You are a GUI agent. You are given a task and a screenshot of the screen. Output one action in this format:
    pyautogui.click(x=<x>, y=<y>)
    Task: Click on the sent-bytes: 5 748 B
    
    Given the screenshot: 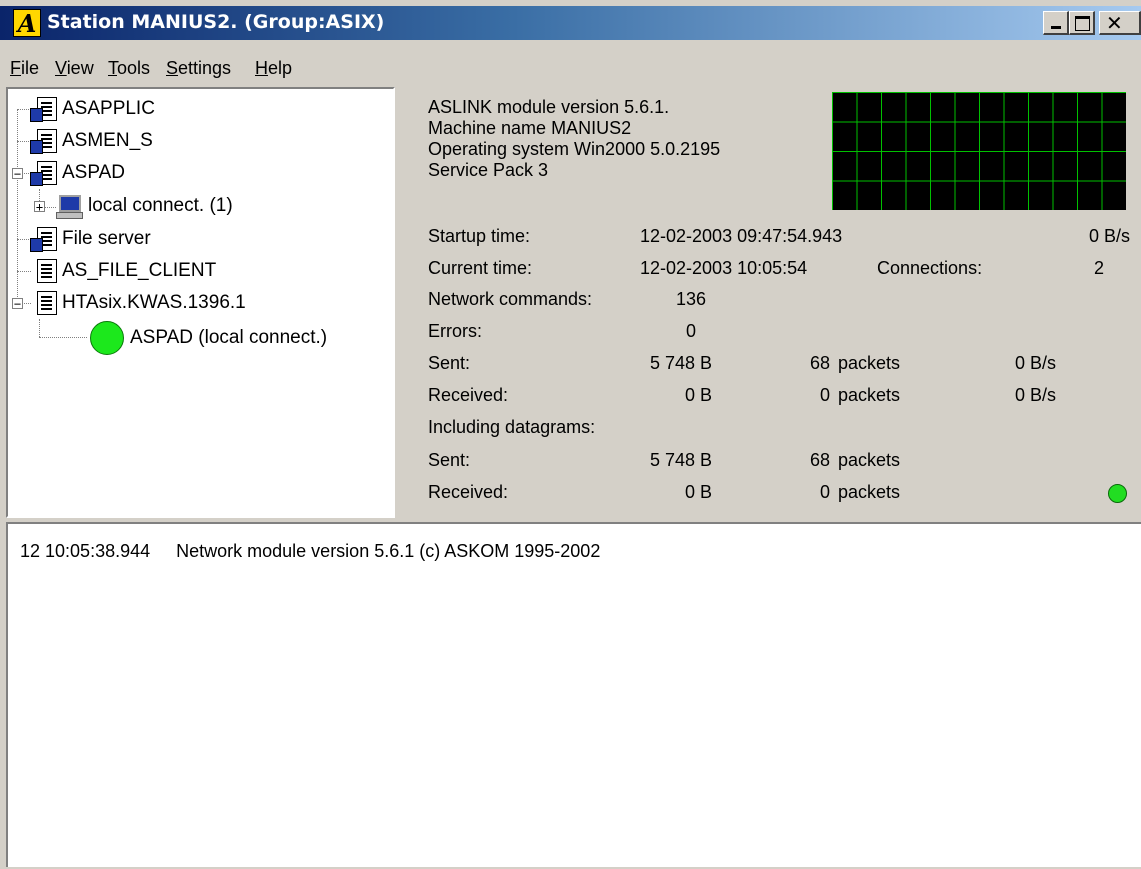 What is the action you would take?
    pyautogui.click(x=680, y=363)
    